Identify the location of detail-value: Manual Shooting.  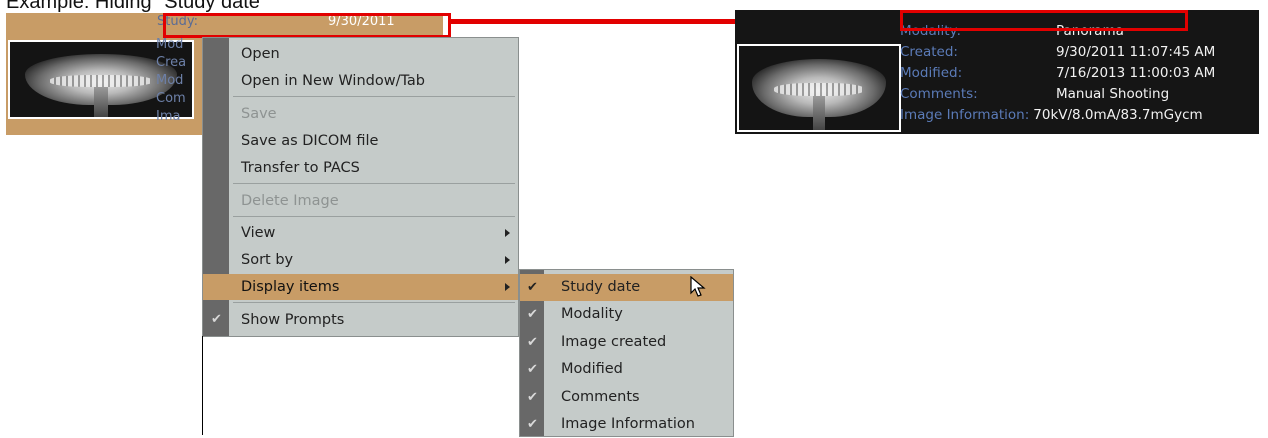
(1113, 94).